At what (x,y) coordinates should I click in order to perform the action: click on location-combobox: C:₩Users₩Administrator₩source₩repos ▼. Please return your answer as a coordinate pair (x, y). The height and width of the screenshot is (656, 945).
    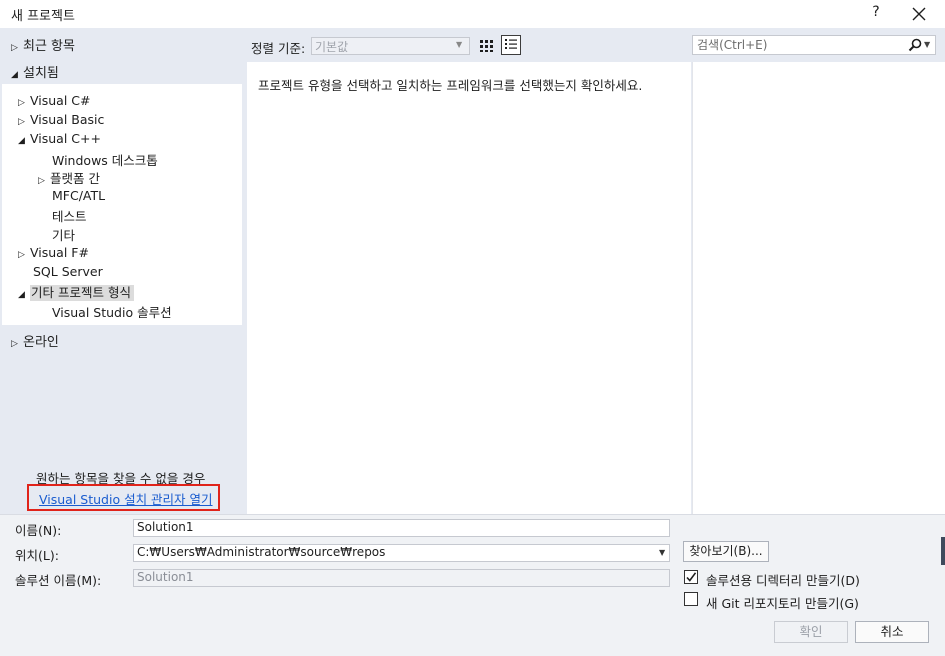
    Looking at the image, I should click on (401, 553).